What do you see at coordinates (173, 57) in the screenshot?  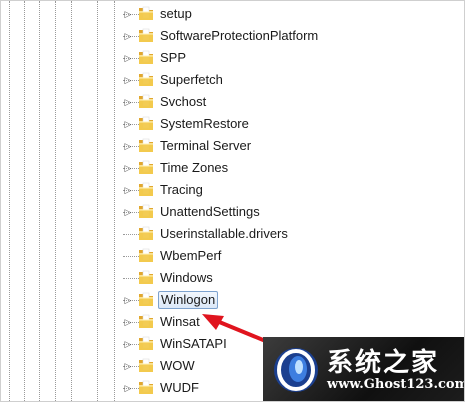 I see `tree-item-label: SPP` at bounding box center [173, 57].